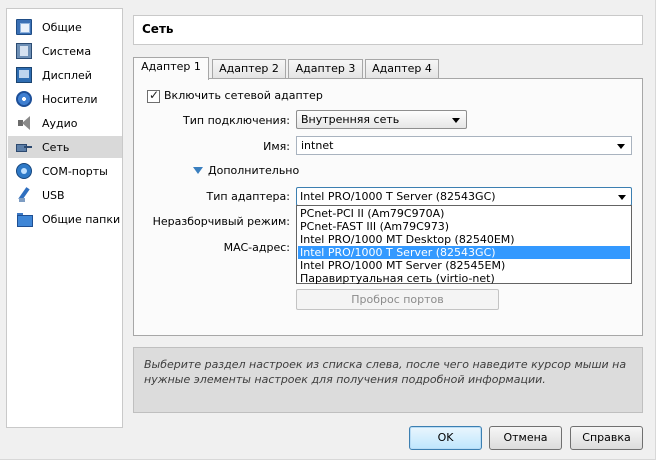 This screenshot has width=656, height=460. I want to click on sidebar-item-label: Сеть, so click(56, 147).